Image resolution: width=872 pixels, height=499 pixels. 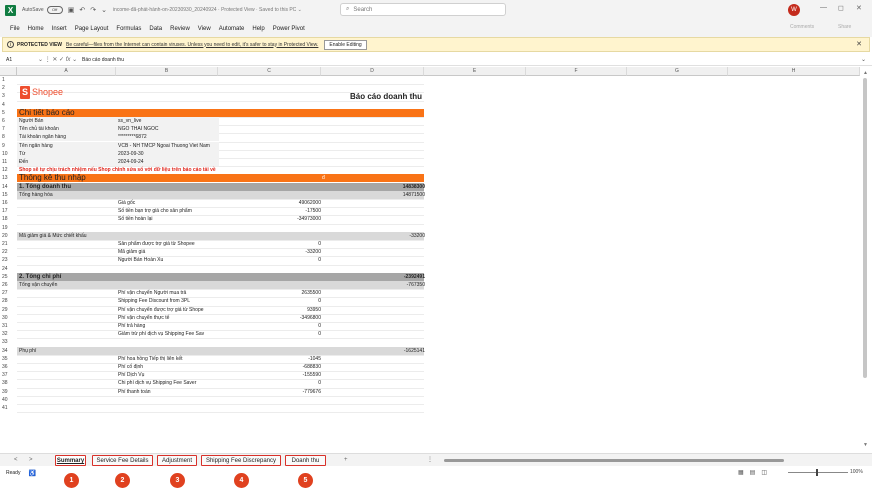 I want to click on ribbon-tab-review: Review, so click(x=180, y=29).